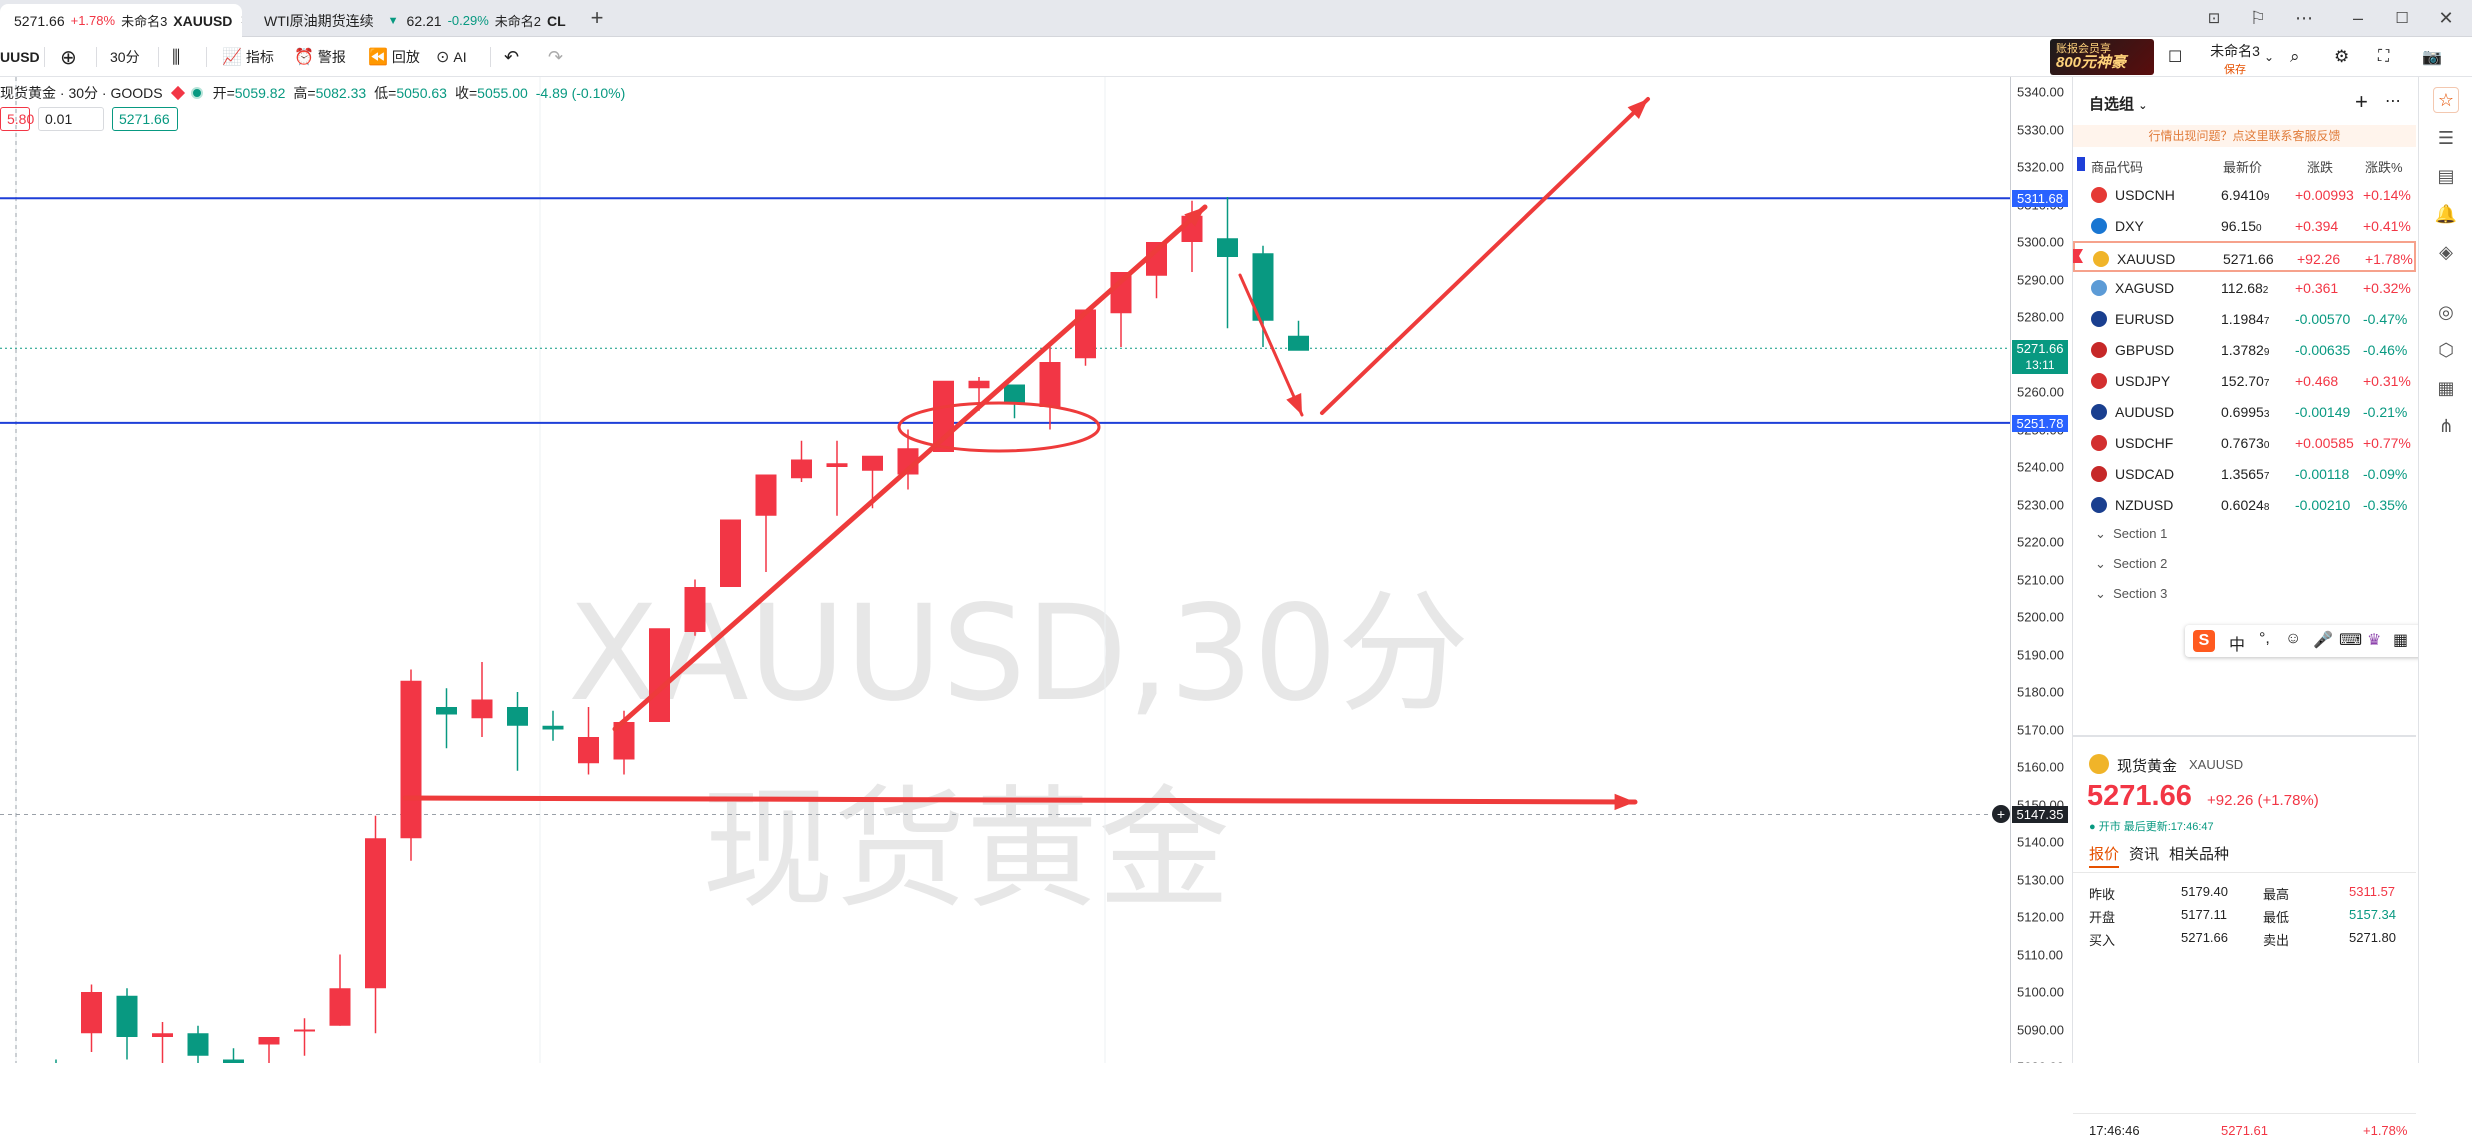  What do you see at coordinates (2269, 57) in the screenshot?
I see `chevron-down-icon: ⌄` at bounding box center [2269, 57].